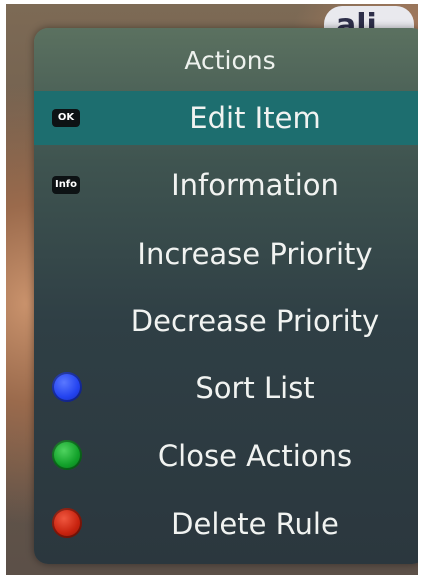 This screenshot has width=424, height=579. Describe the element at coordinates (67, 523) in the screenshot. I see `red-button-icon` at that location.